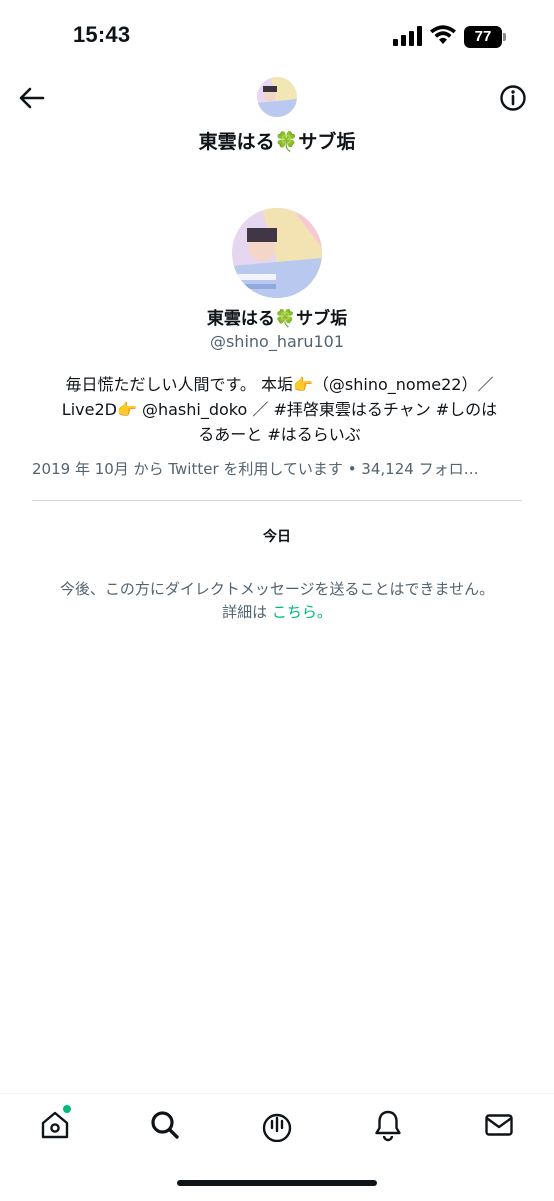 The height and width of the screenshot is (1201, 554). What do you see at coordinates (407, 36) in the screenshot?
I see `cellular-signal-icon` at bounding box center [407, 36].